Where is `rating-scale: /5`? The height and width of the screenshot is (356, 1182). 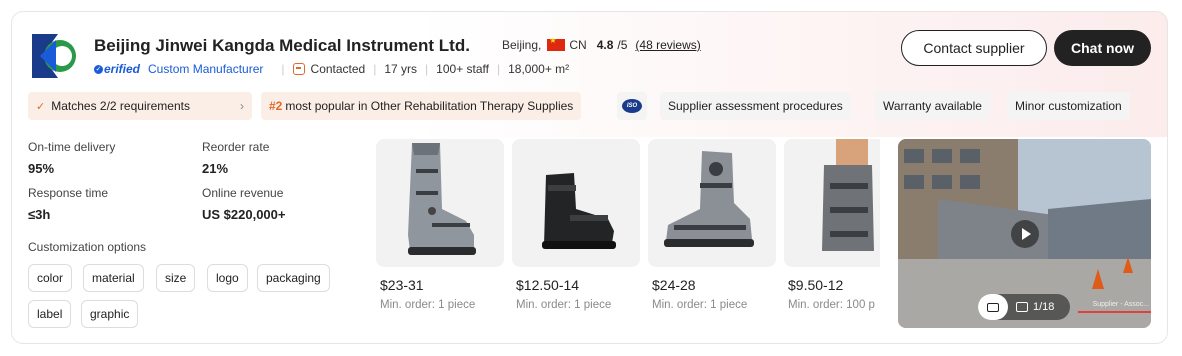 rating-scale: /5 is located at coordinates (622, 45).